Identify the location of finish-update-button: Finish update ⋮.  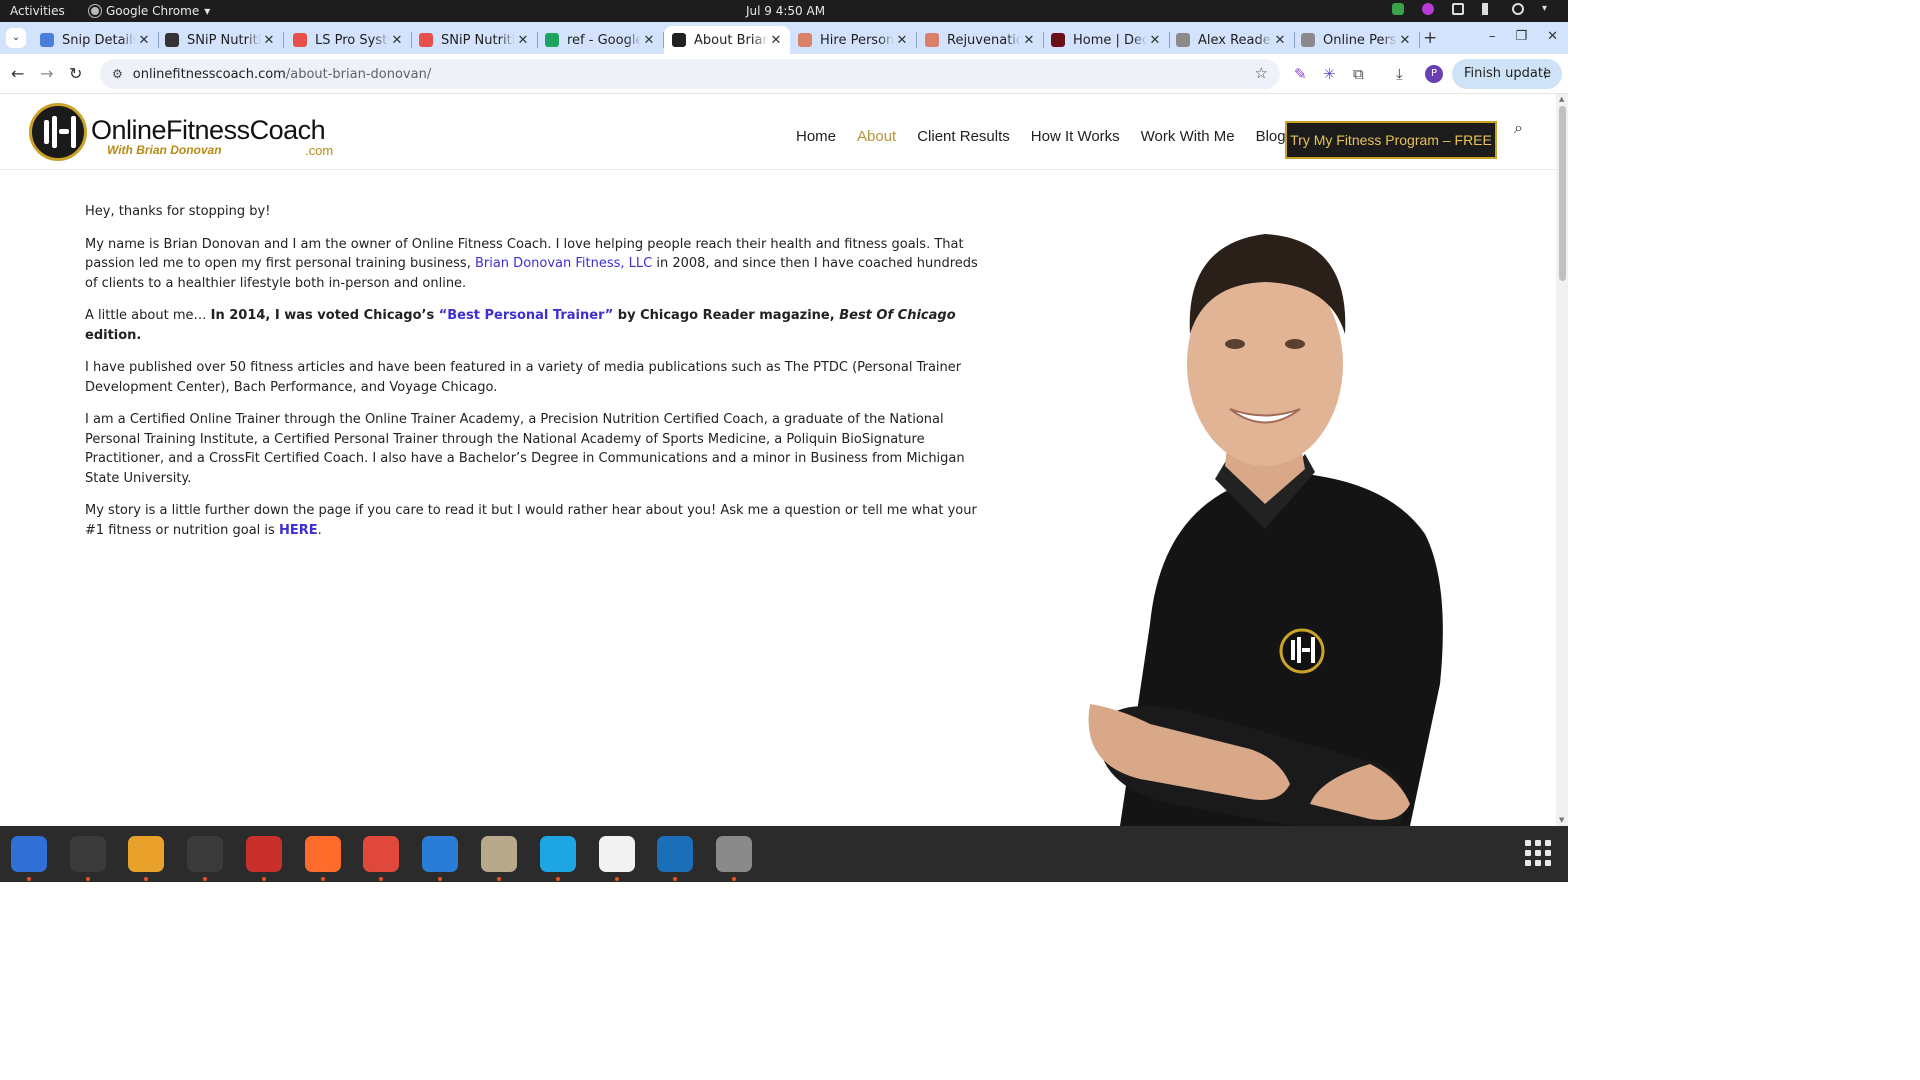
(1507, 74).